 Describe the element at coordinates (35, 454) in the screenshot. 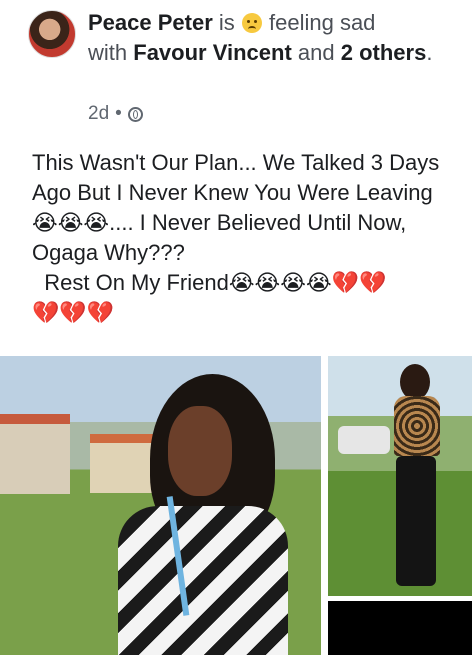

I see `photo-background-building` at that location.